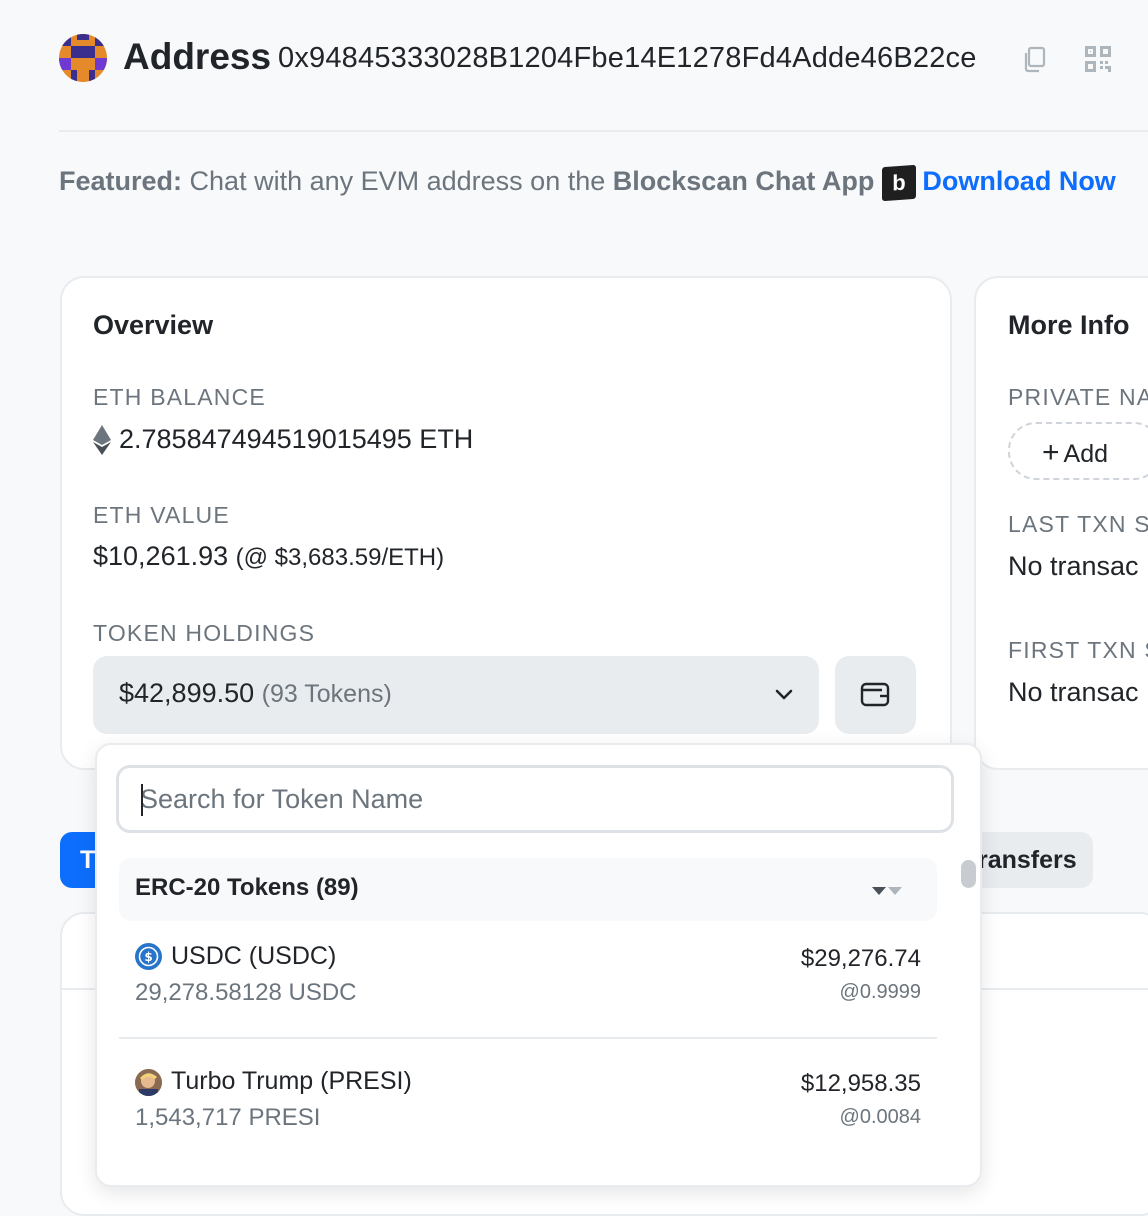 This screenshot has width=1148, height=1216. Describe the element at coordinates (743, 181) in the screenshot. I see `featured-app-name: Blockscan Chat App` at that location.